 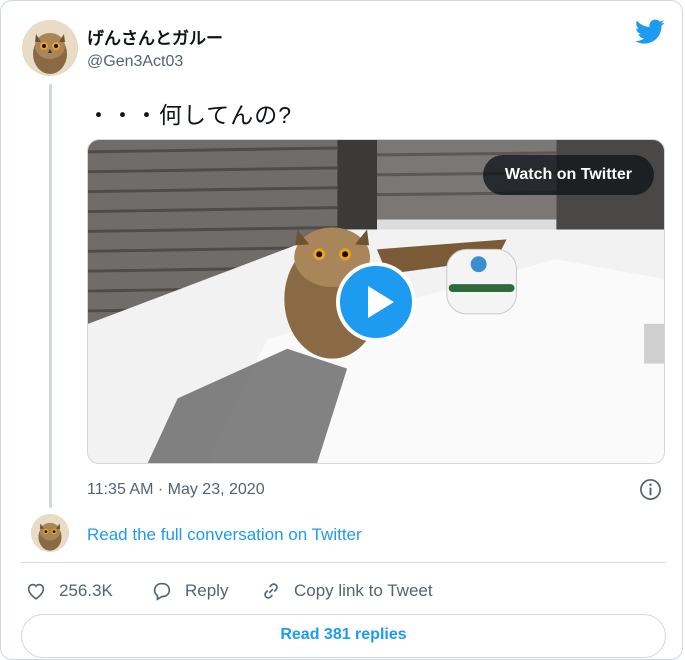 What do you see at coordinates (86, 590) in the screenshot?
I see `like-count: 256.3K` at bounding box center [86, 590].